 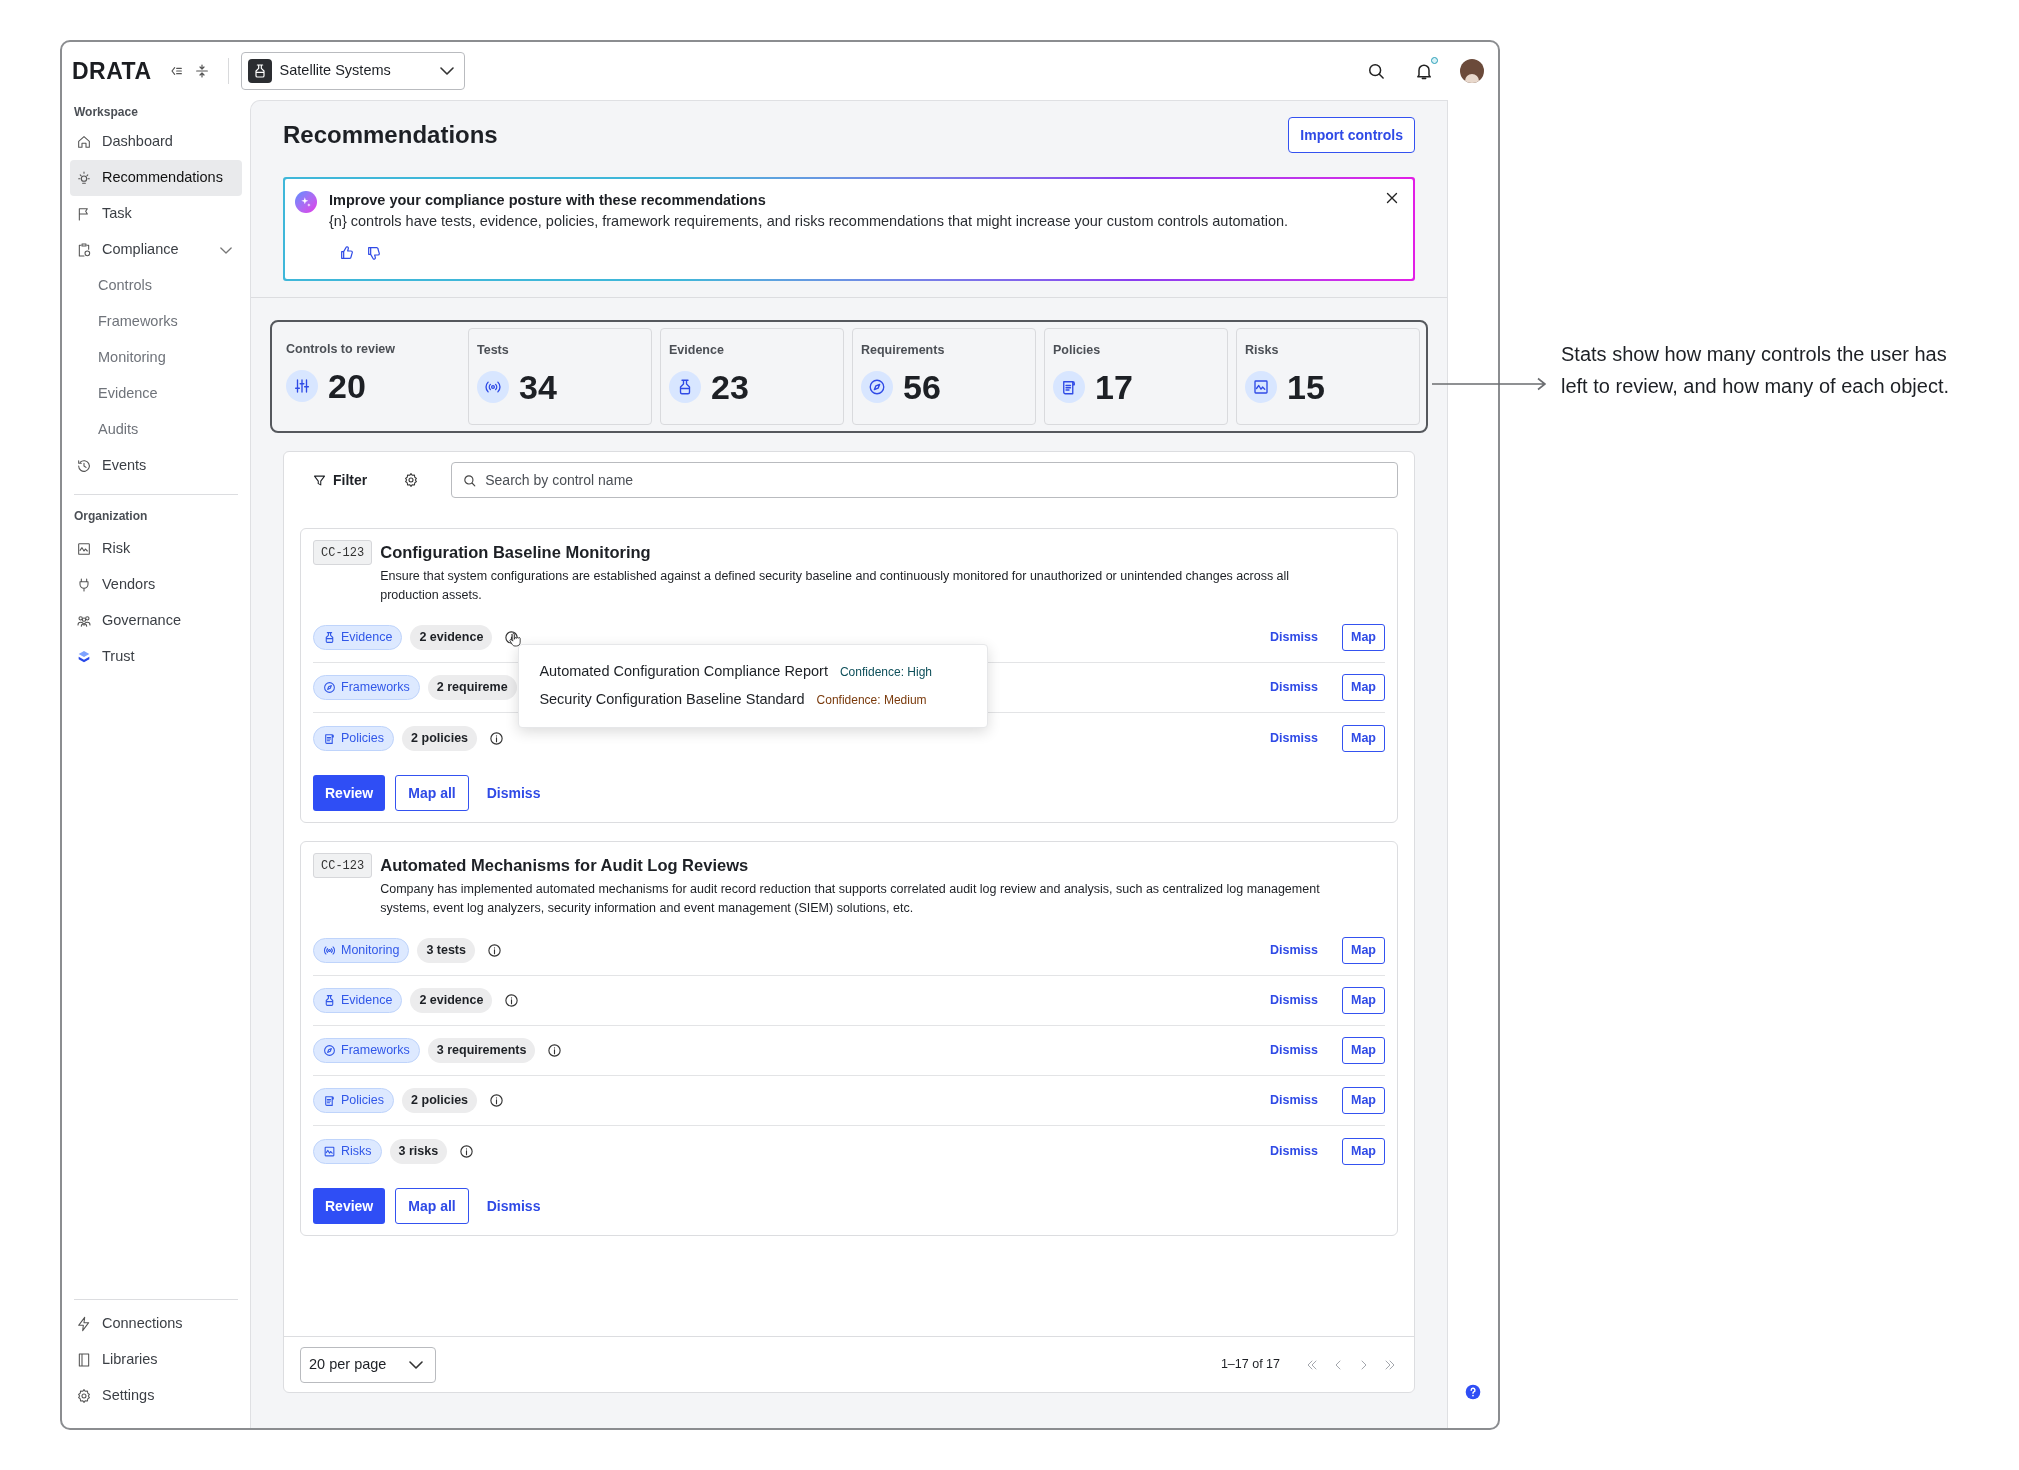 What do you see at coordinates (156, 394) in the screenshot?
I see `sidebar-item: Evidence` at bounding box center [156, 394].